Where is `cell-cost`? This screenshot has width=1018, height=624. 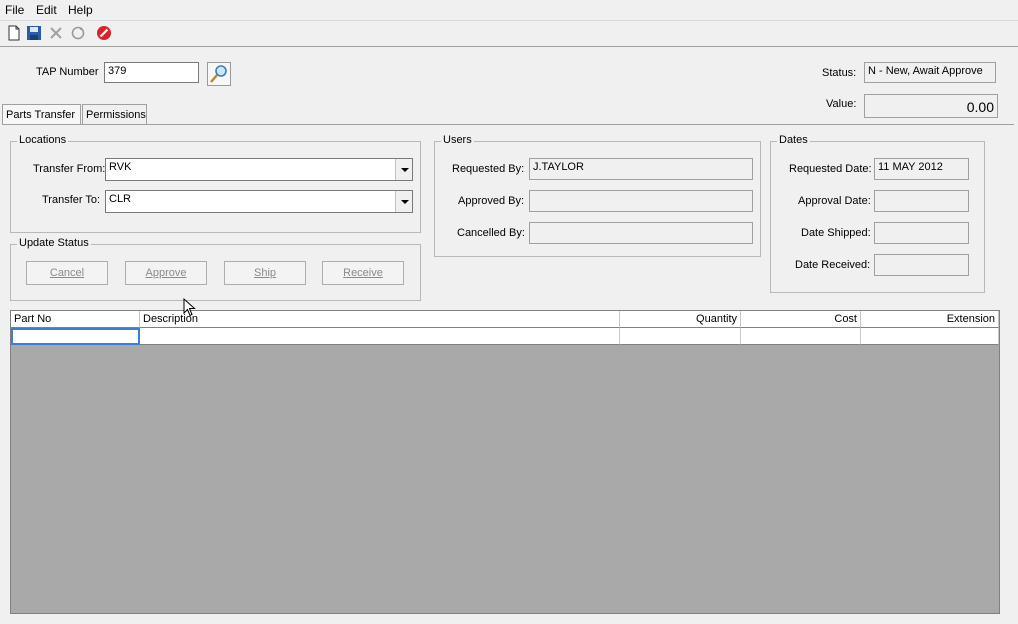
cell-cost is located at coordinates (801, 336).